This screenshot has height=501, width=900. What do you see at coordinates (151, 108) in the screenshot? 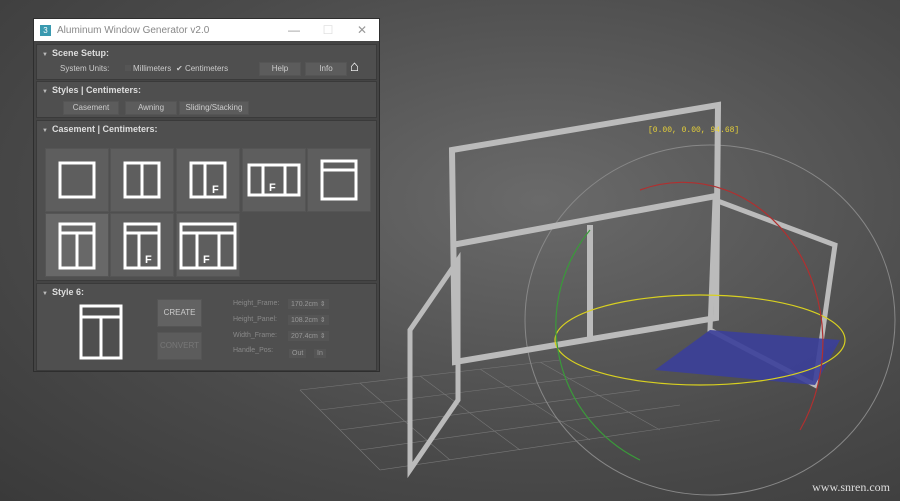
I see `awning-style-button: Awning` at bounding box center [151, 108].